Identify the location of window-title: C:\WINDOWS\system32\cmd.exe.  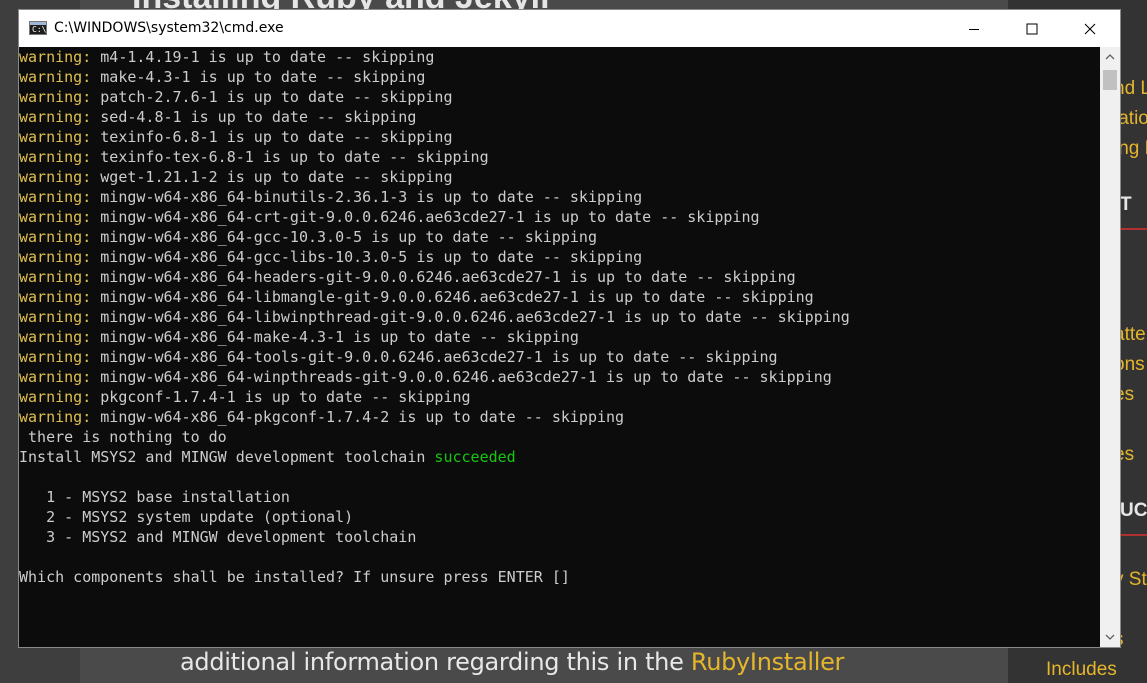
(169, 28).